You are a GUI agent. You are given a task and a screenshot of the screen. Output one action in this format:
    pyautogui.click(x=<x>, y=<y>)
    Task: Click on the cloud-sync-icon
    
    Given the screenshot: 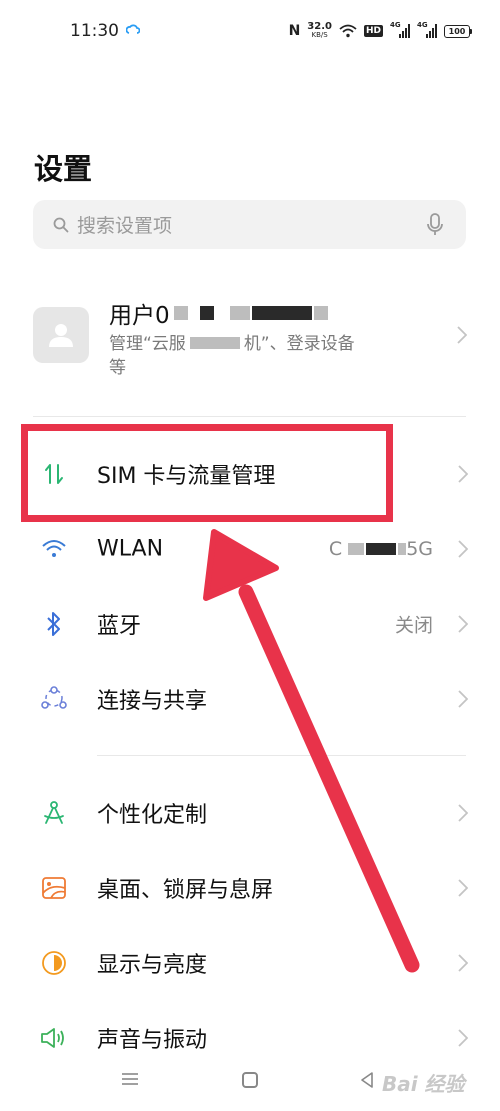 What is the action you would take?
    pyautogui.click(x=133, y=29)
    